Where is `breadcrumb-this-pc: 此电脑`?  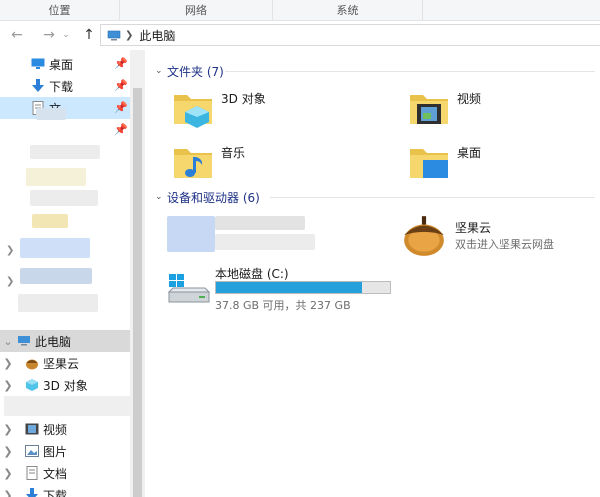 breadcrumb-this-pc: 此电脑 is located at coordinates (157, 35).